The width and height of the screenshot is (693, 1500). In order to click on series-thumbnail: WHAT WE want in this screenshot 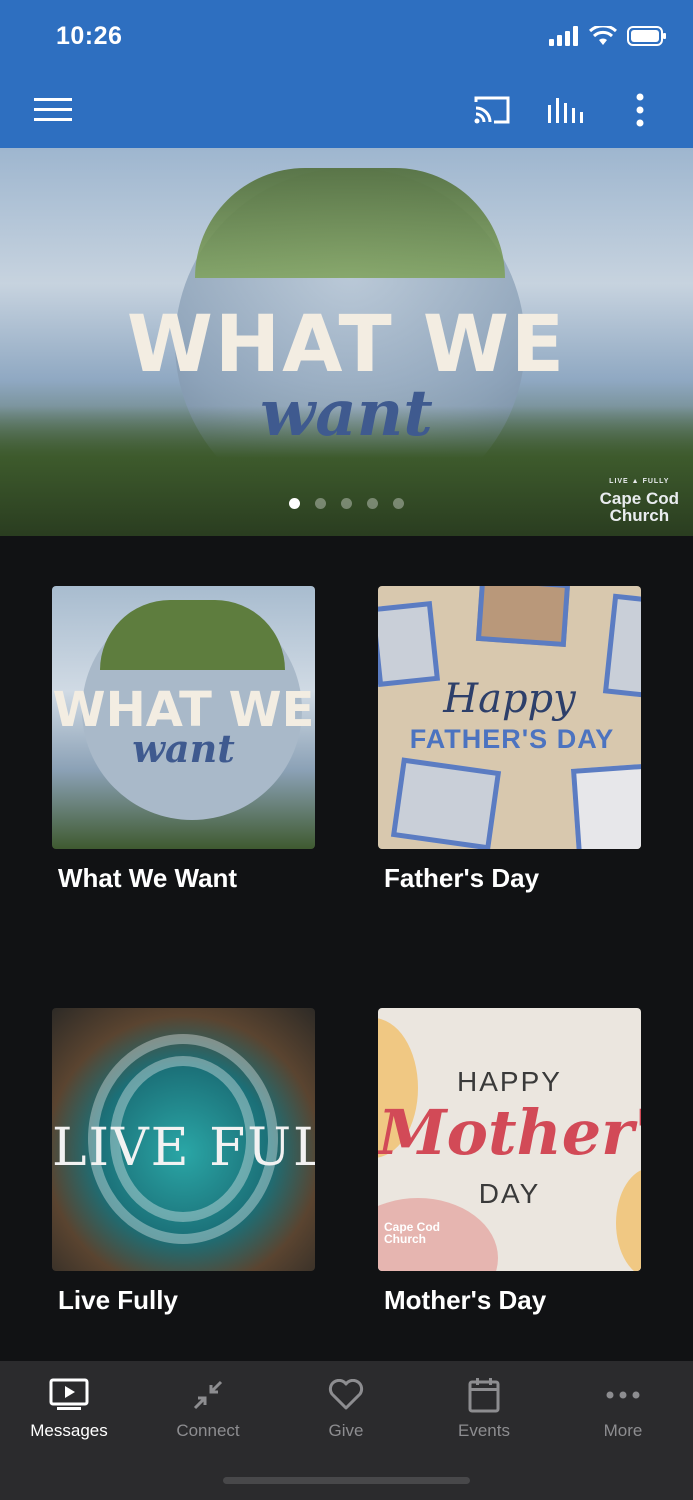, I will do `click(183, 717)`.